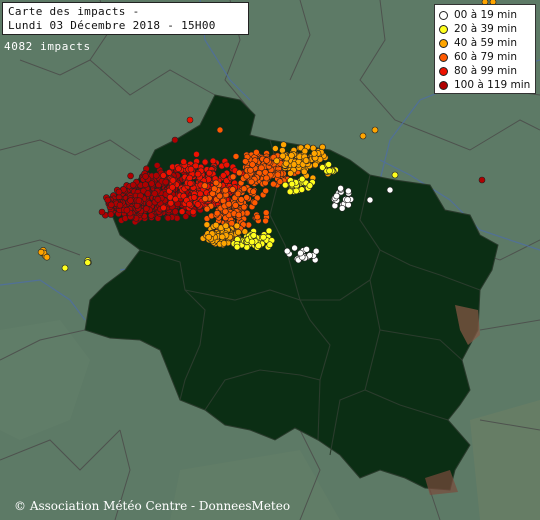 The image size is (540, 520). Describe the element at coordinates (485, 57) in the screenshot. I see `legend-label: 60 à 79 min` at that location.